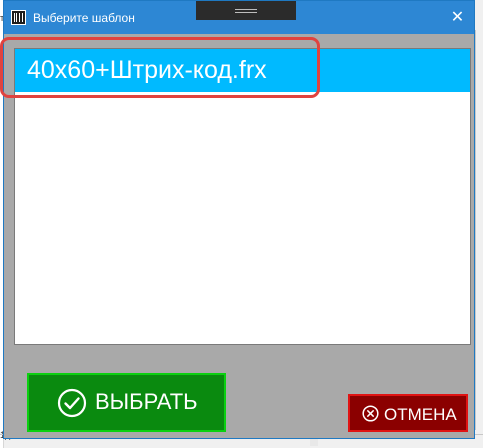  Describe the element at coordinates (146, 401) in the screenshot. I see `select-button-label: ВЫБРАТЬ` at that location.